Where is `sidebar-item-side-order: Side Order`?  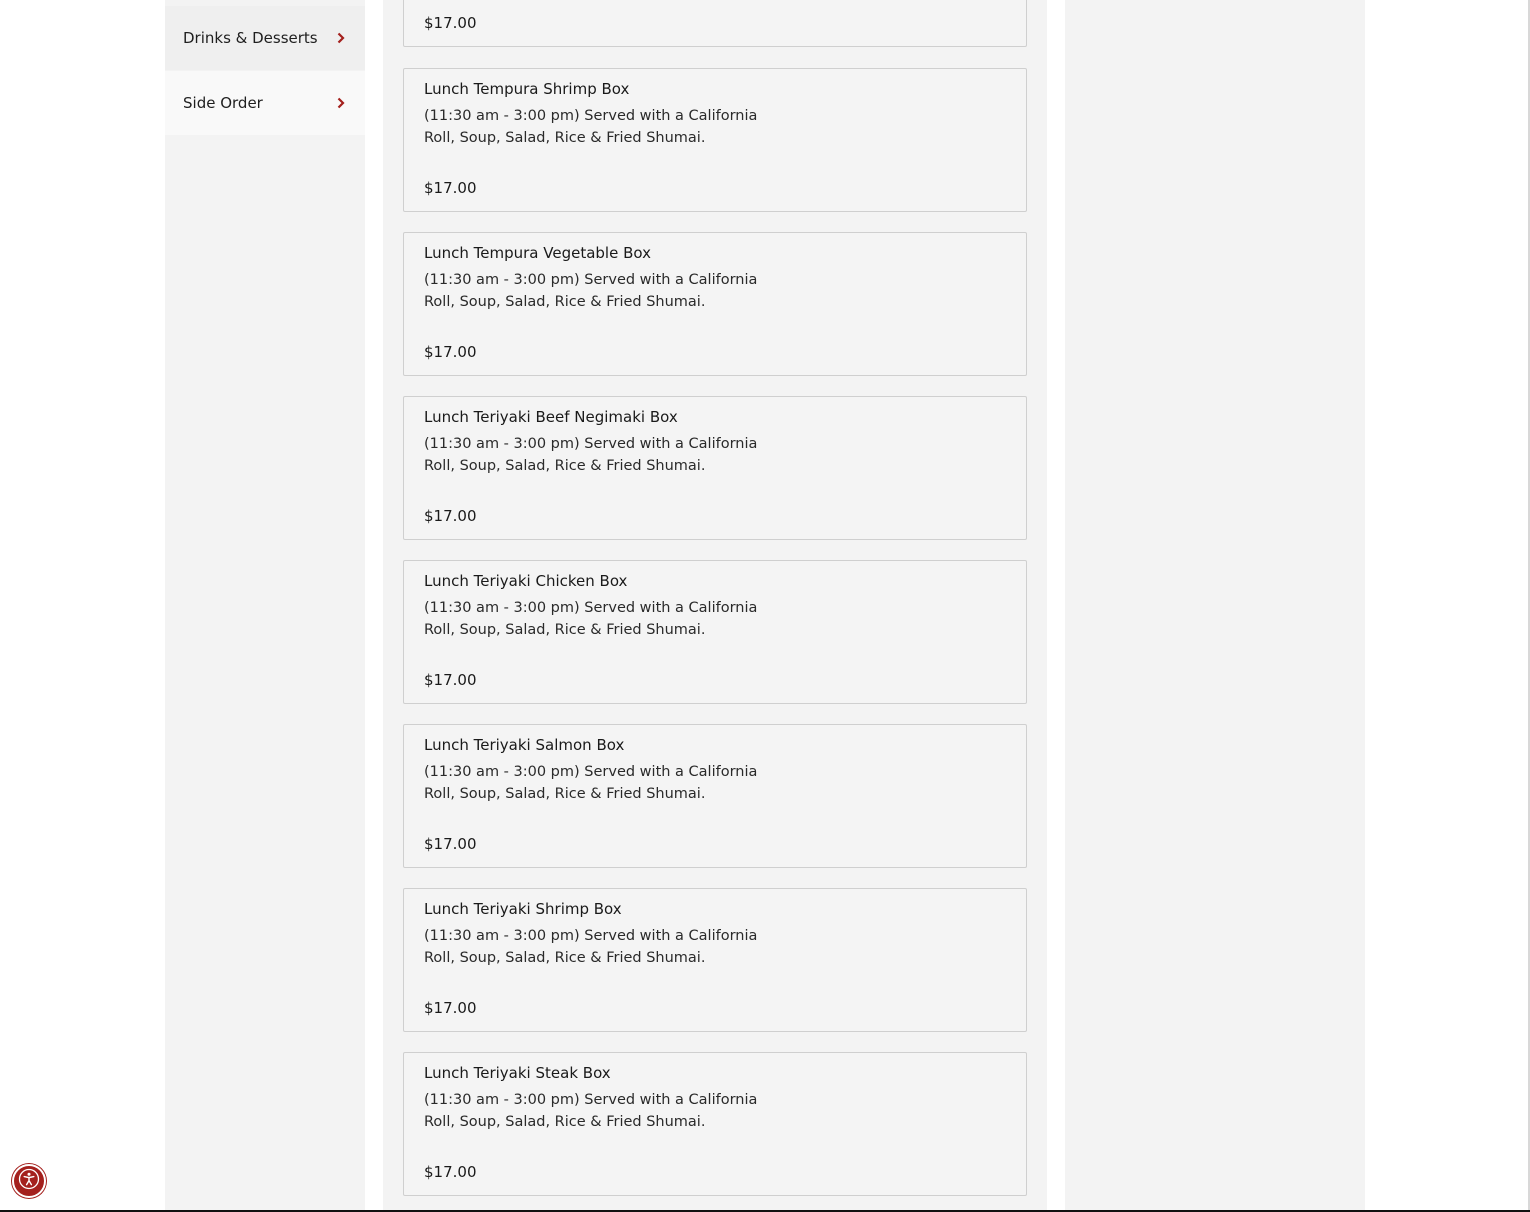
sidebar-item-side-order: Side Order is located at coordinates (265, 103).